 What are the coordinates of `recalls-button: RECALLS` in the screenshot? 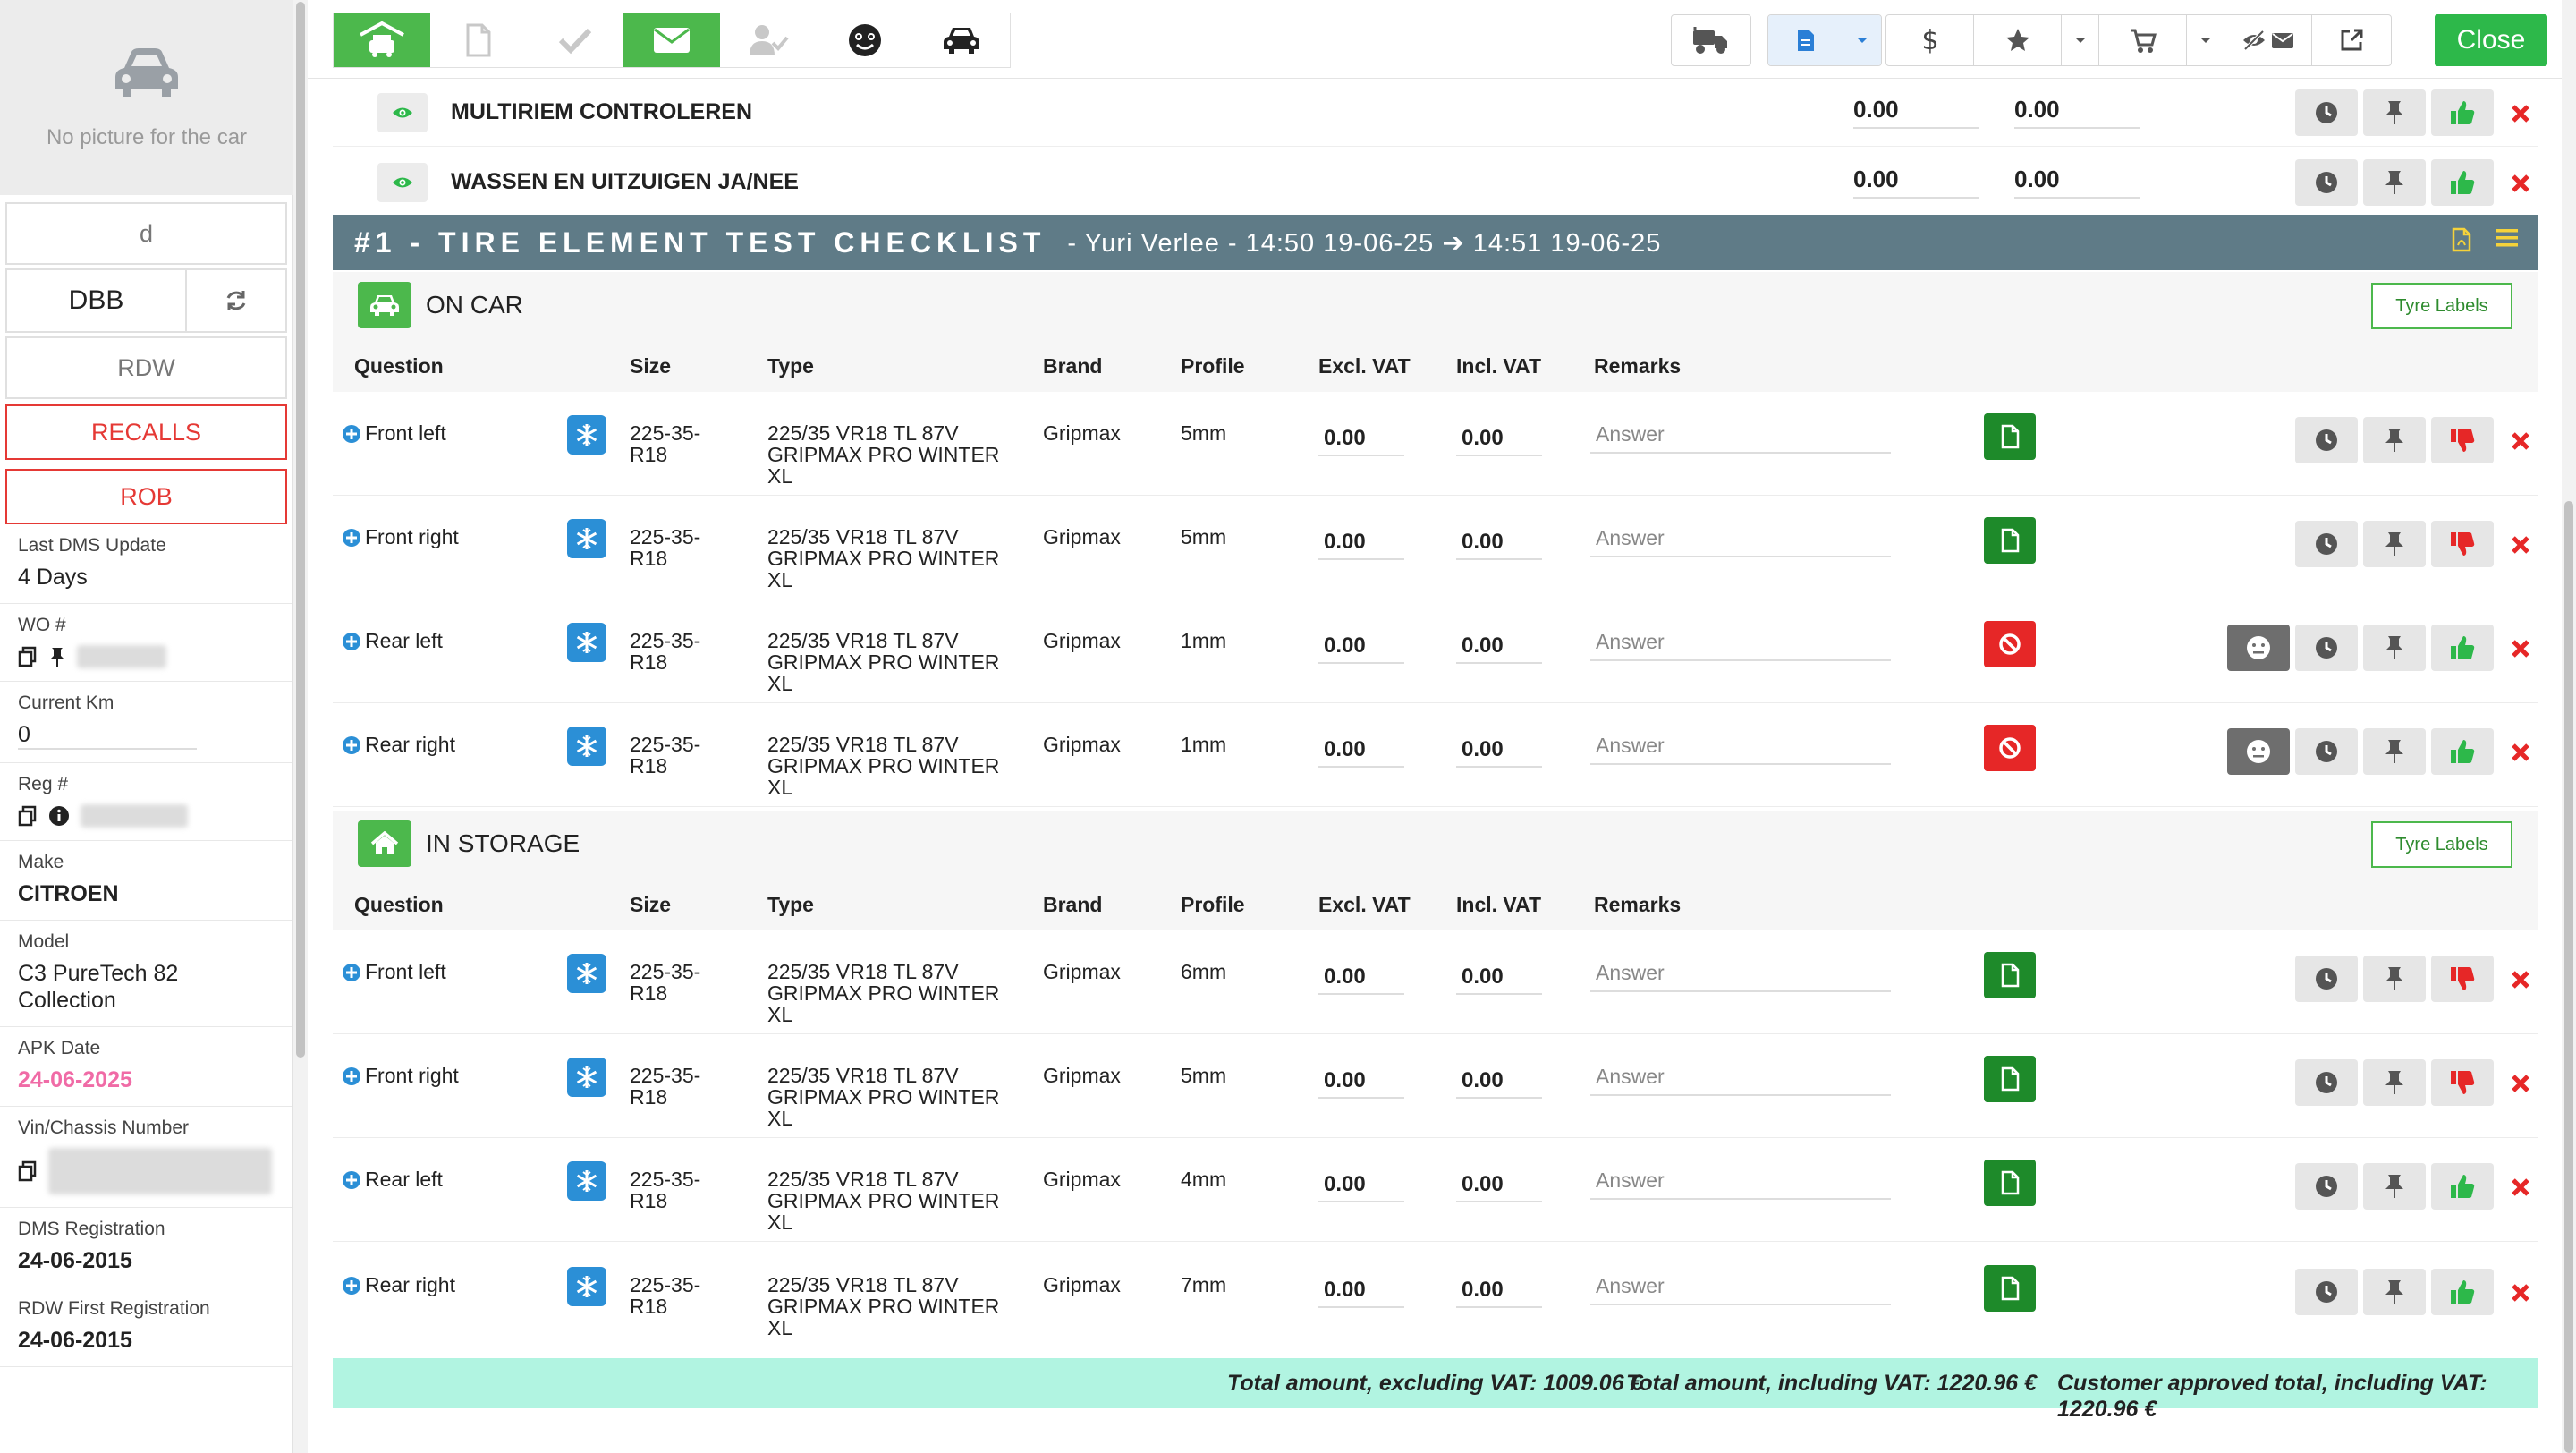 It's located at (146, 432).